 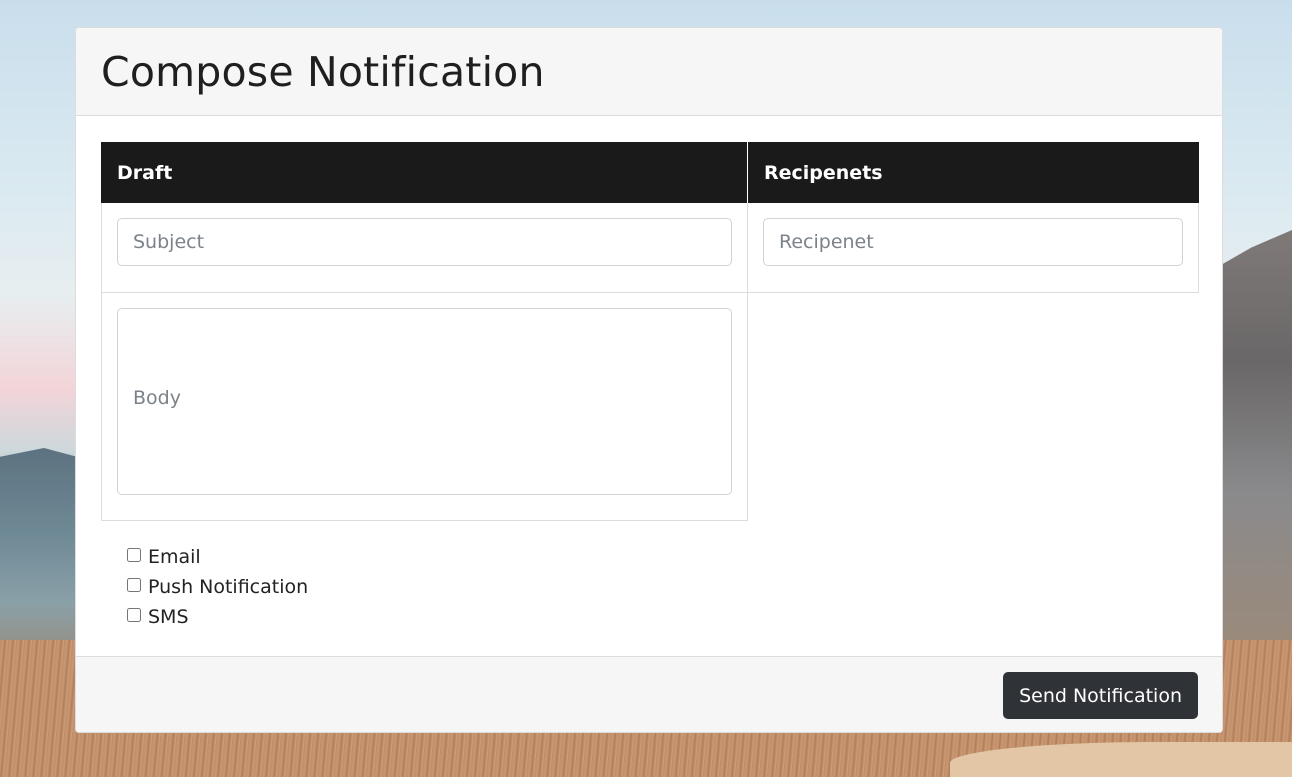 I want to click on subject-input, so click(x=424, y=242).